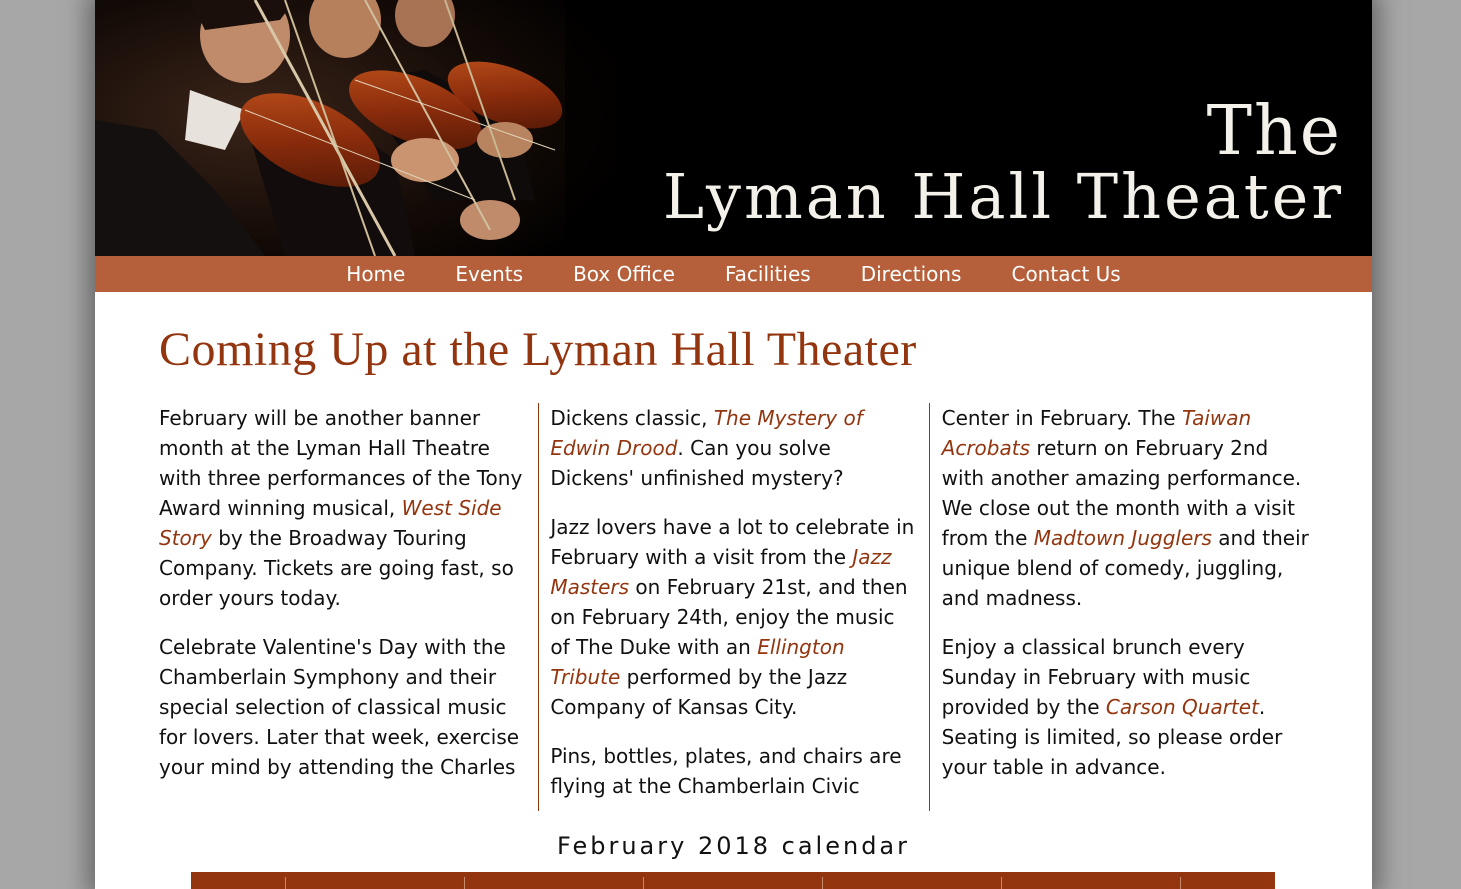  I want to click on page-title: Coming Up at the Lyman Hall Theater, so click(538, 349).